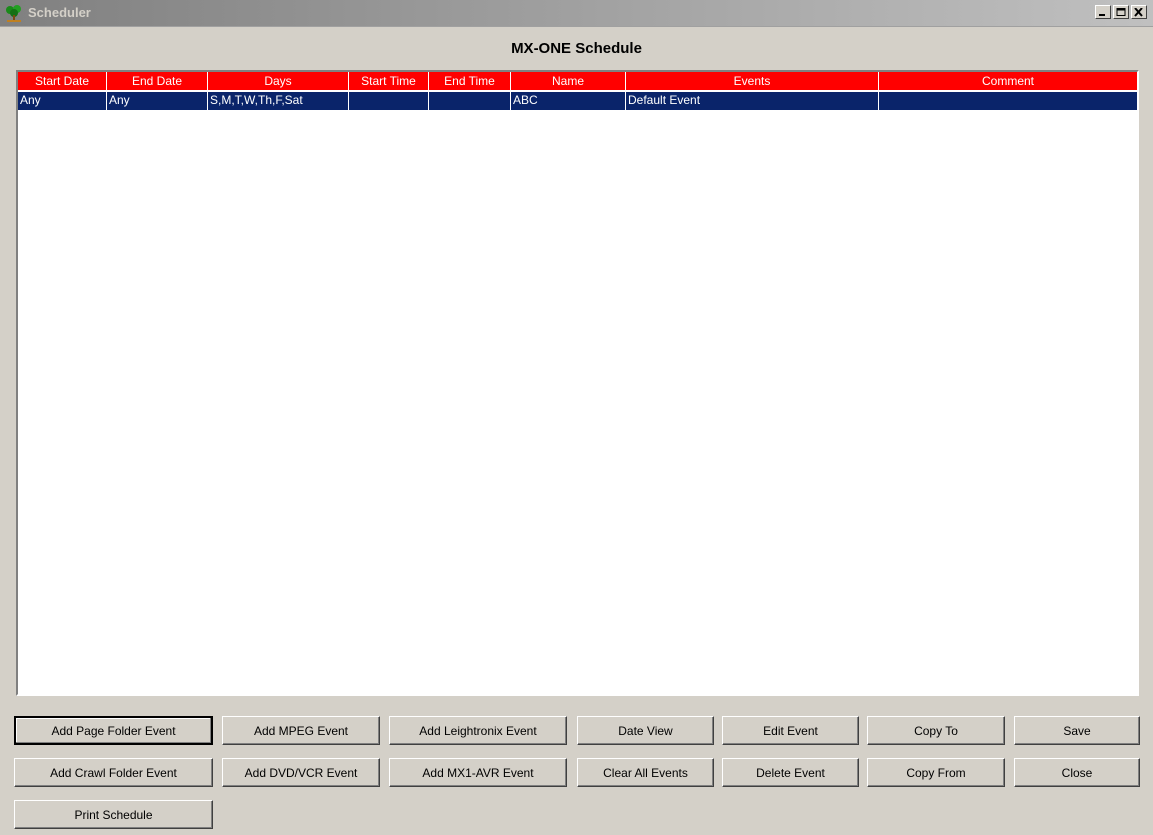 The width and height of the screenshot is (1153, 835). What do you see at coordinates (576, 13) in the screenshot?
I see `title-bar: Scheduler` at bounding box center [576, 13].